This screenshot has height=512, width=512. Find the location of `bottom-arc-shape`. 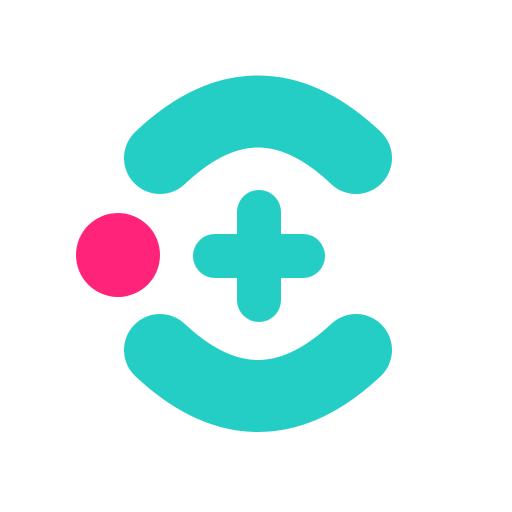

bottom-arc-shape is located at coordinates (258, 373).